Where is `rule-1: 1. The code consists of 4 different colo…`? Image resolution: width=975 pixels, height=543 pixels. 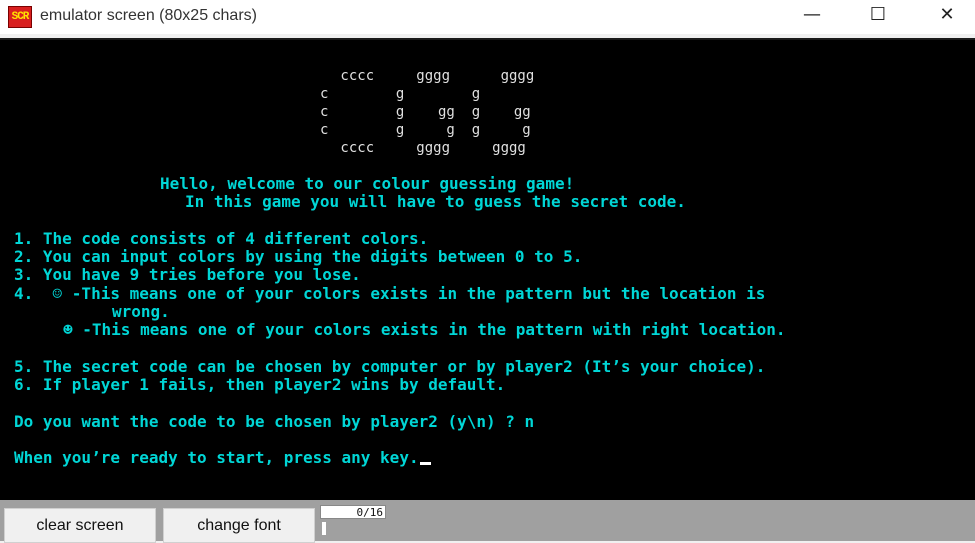 rule-1: 1. The code consists of 4 different colo… is located at coordinates (221, 238).